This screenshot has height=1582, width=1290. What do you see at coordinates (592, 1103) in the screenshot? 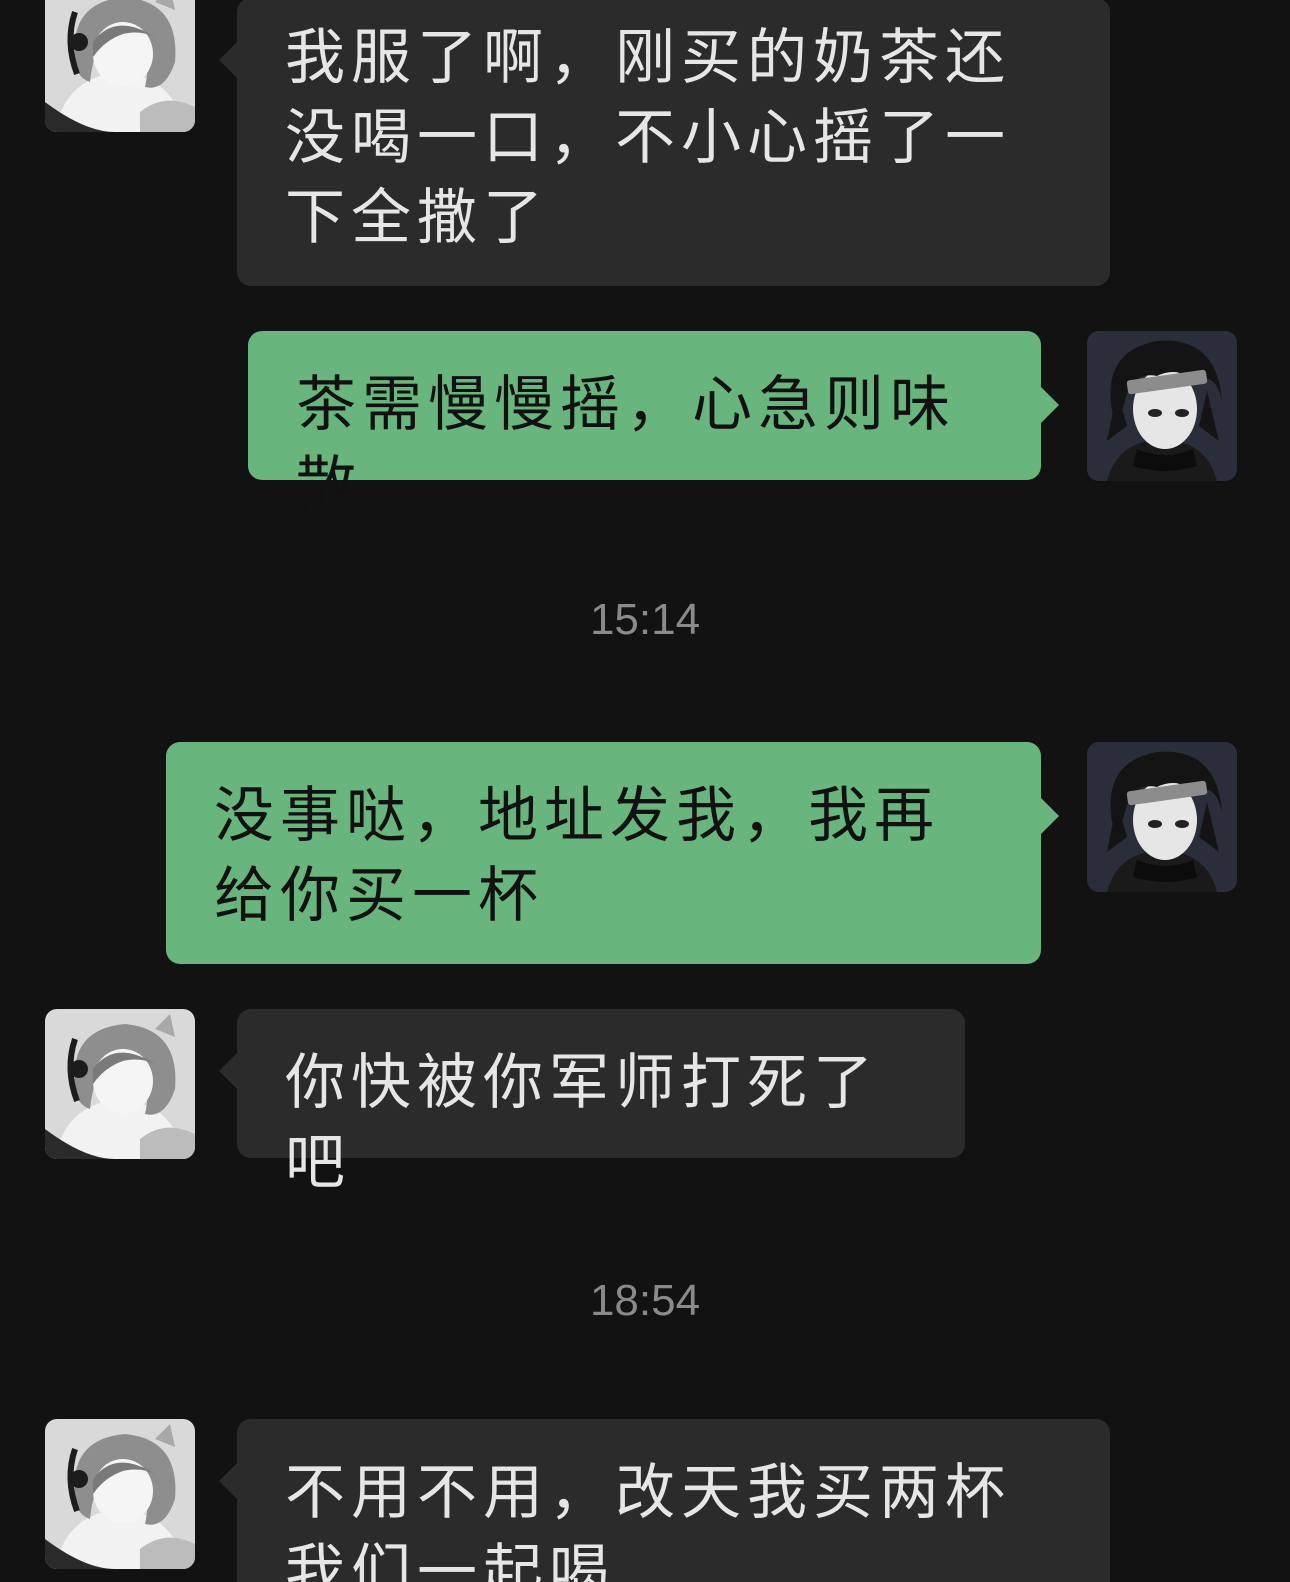
I see `incoming-message-bubble: 你快被你军师打死了吧` at bounding box center [592, 1103].